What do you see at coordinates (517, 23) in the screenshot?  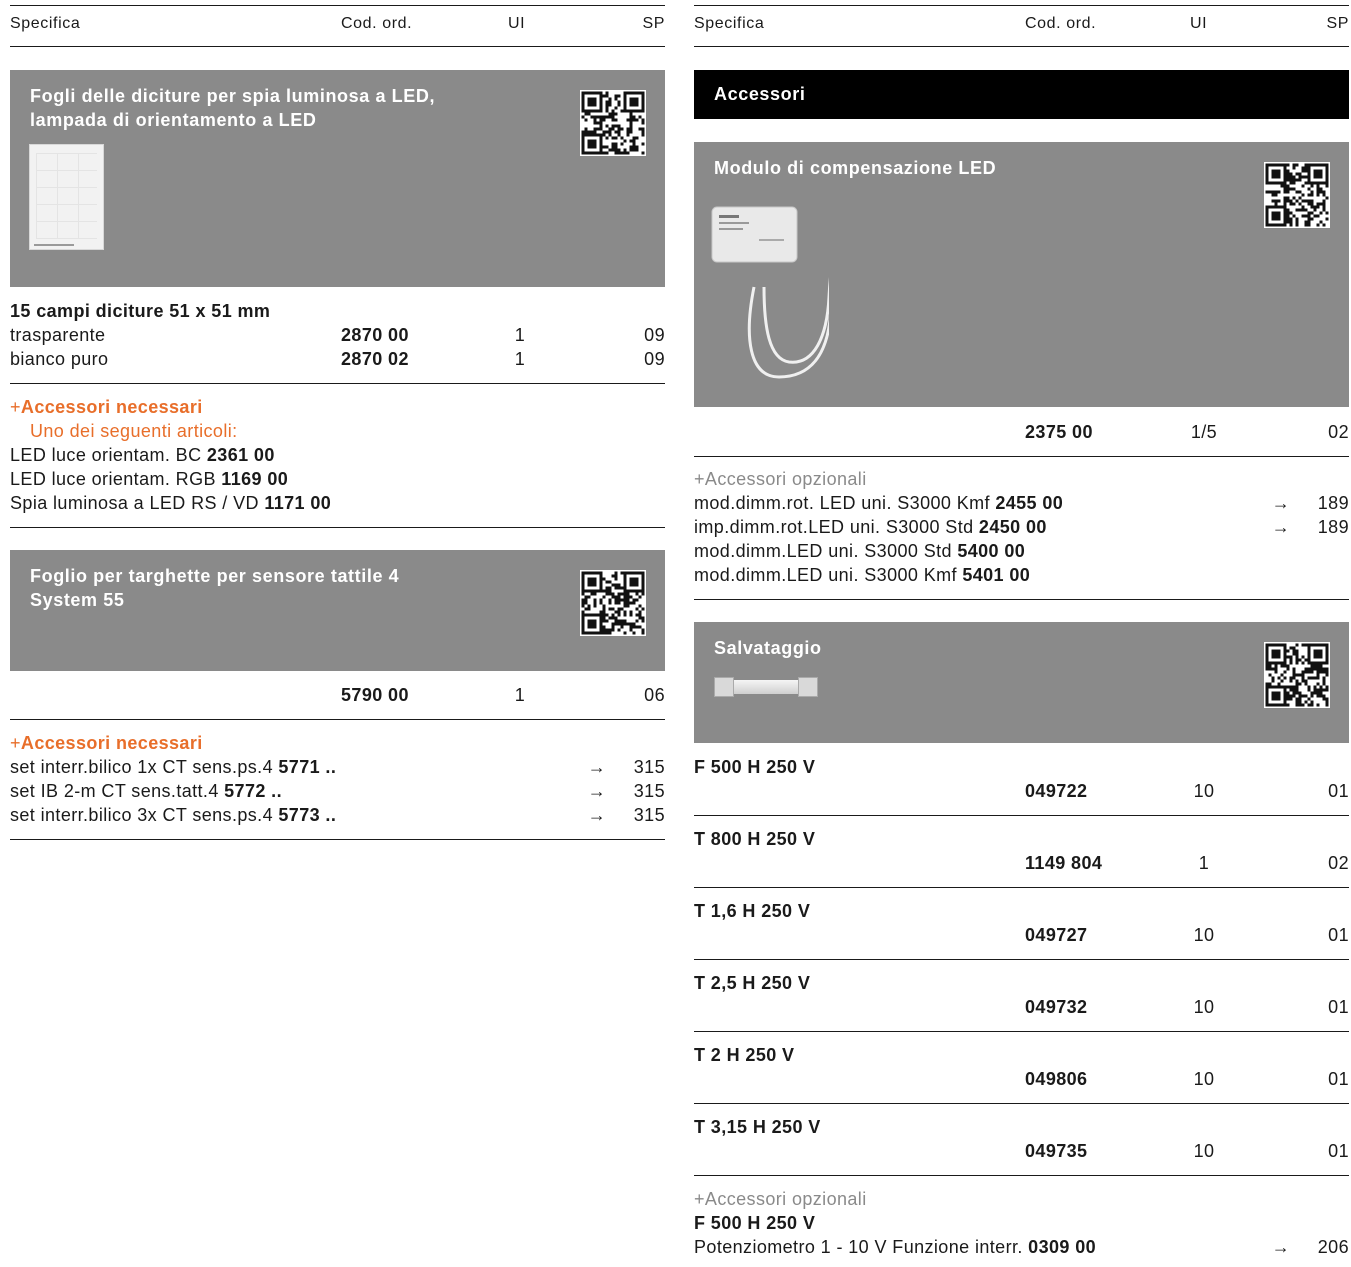 I see `header-ui: UI` at bounding box center [517, 23].